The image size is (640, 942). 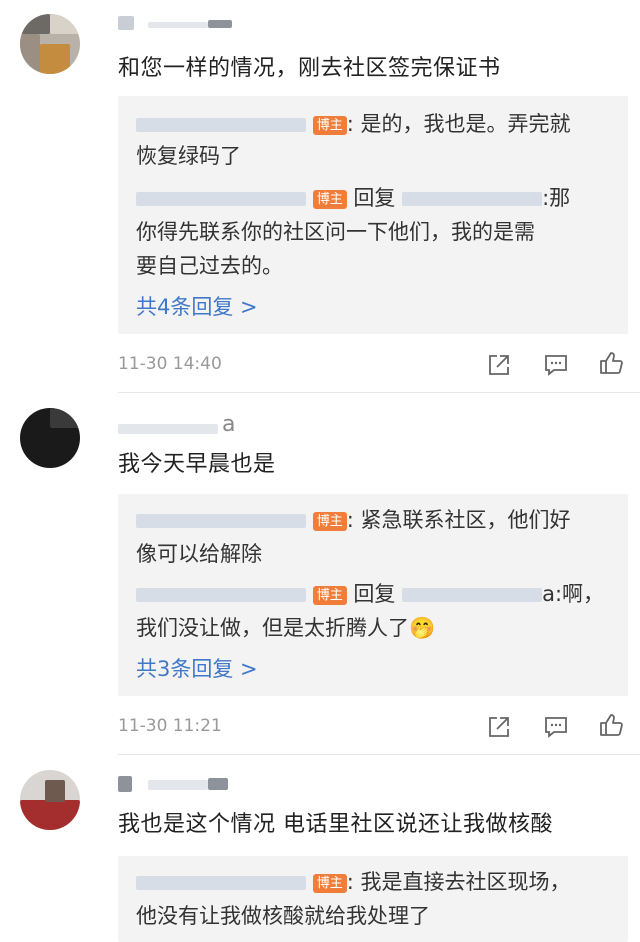 What do you see at coordinates (458, 124) in the screenshot?
I see `reply-text: : 是的，我也是。弄完就` at bounding box center [458, 124].